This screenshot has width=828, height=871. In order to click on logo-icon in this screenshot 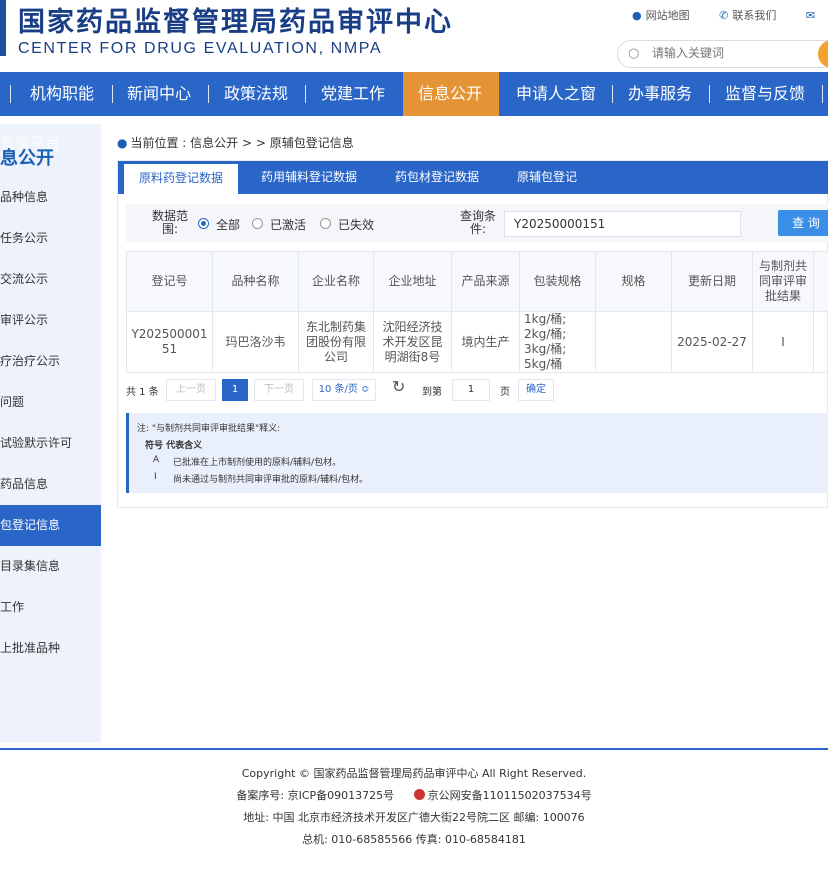, I will do `click(3, 28)`.